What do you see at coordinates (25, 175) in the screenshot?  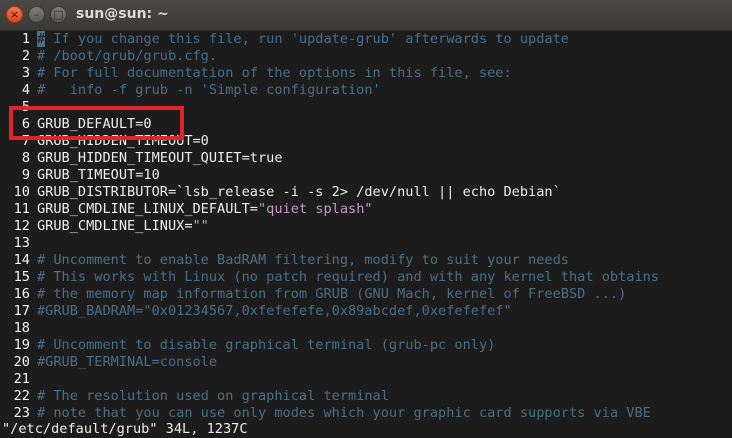 I see `line-number: 9` at bounding box center [25, 175].